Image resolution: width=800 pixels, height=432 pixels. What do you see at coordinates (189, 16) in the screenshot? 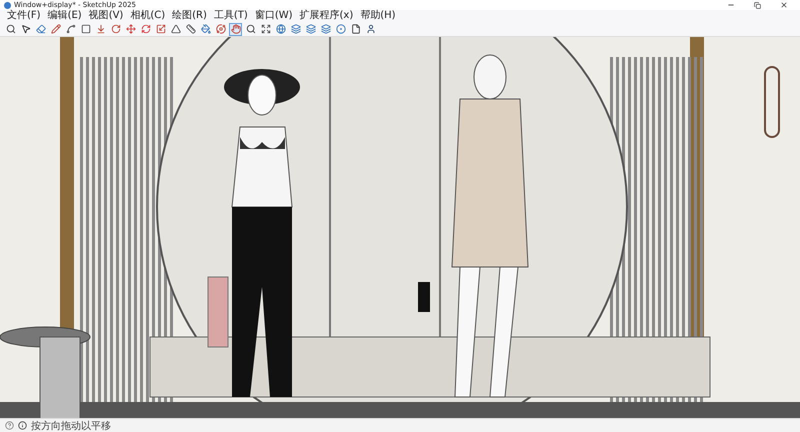
I see `menu-item: 绘图(R)` at bounding box center [189, 16].